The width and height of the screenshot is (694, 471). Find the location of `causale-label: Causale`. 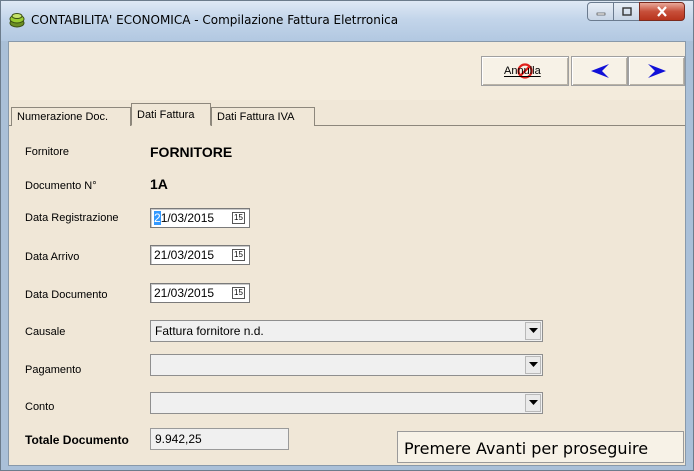

causale-label: Causale is located at coordinates (45, 332).